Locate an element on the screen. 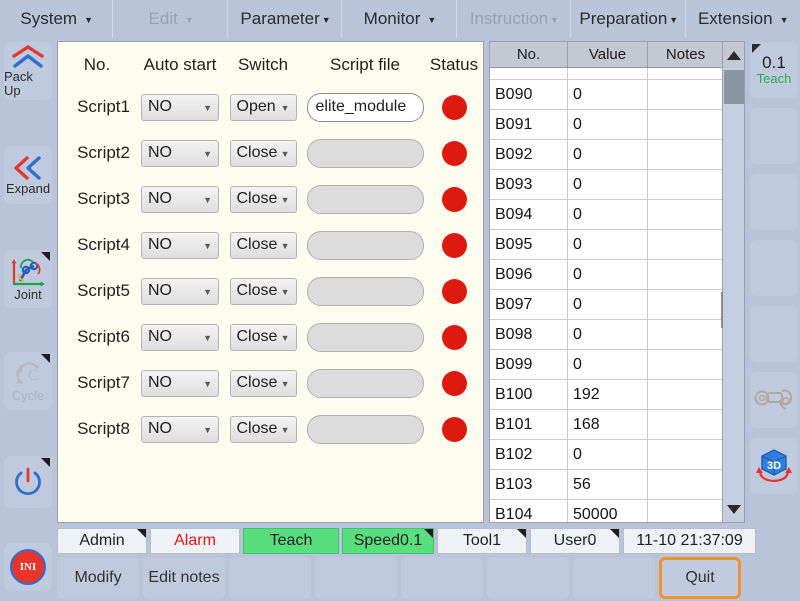 The width and height of the screenshot is (800, 601). menu-item-extension: Extension ▼ is located at coordinates (743, 19).